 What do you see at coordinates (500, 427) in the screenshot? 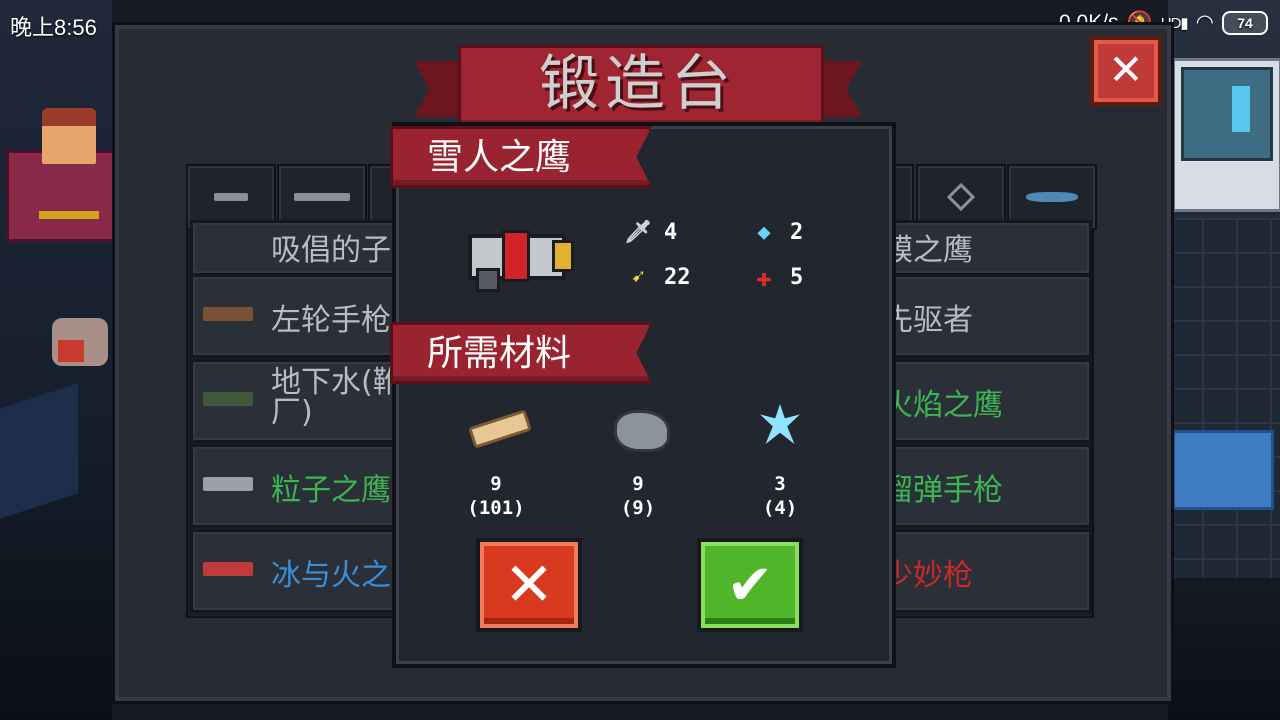
I see `wood-plank-icon` at bounding box center [500, 427].